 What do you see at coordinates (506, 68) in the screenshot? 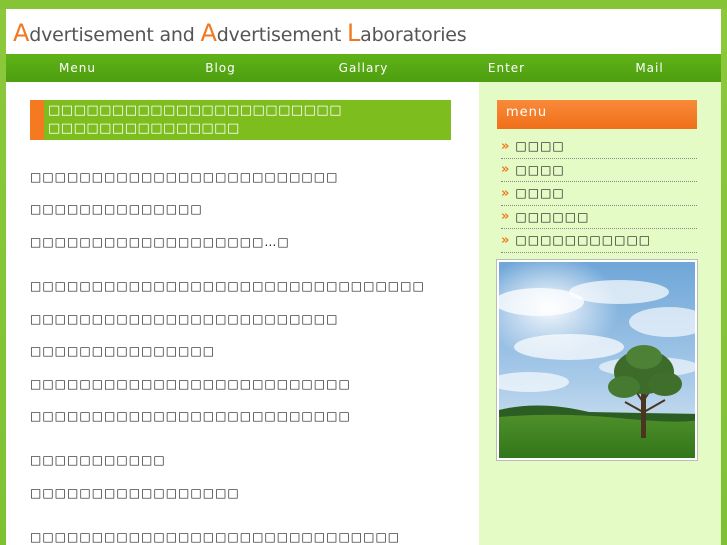
I see `nav-item-enter: Enter` at bounding box center [506, 68].